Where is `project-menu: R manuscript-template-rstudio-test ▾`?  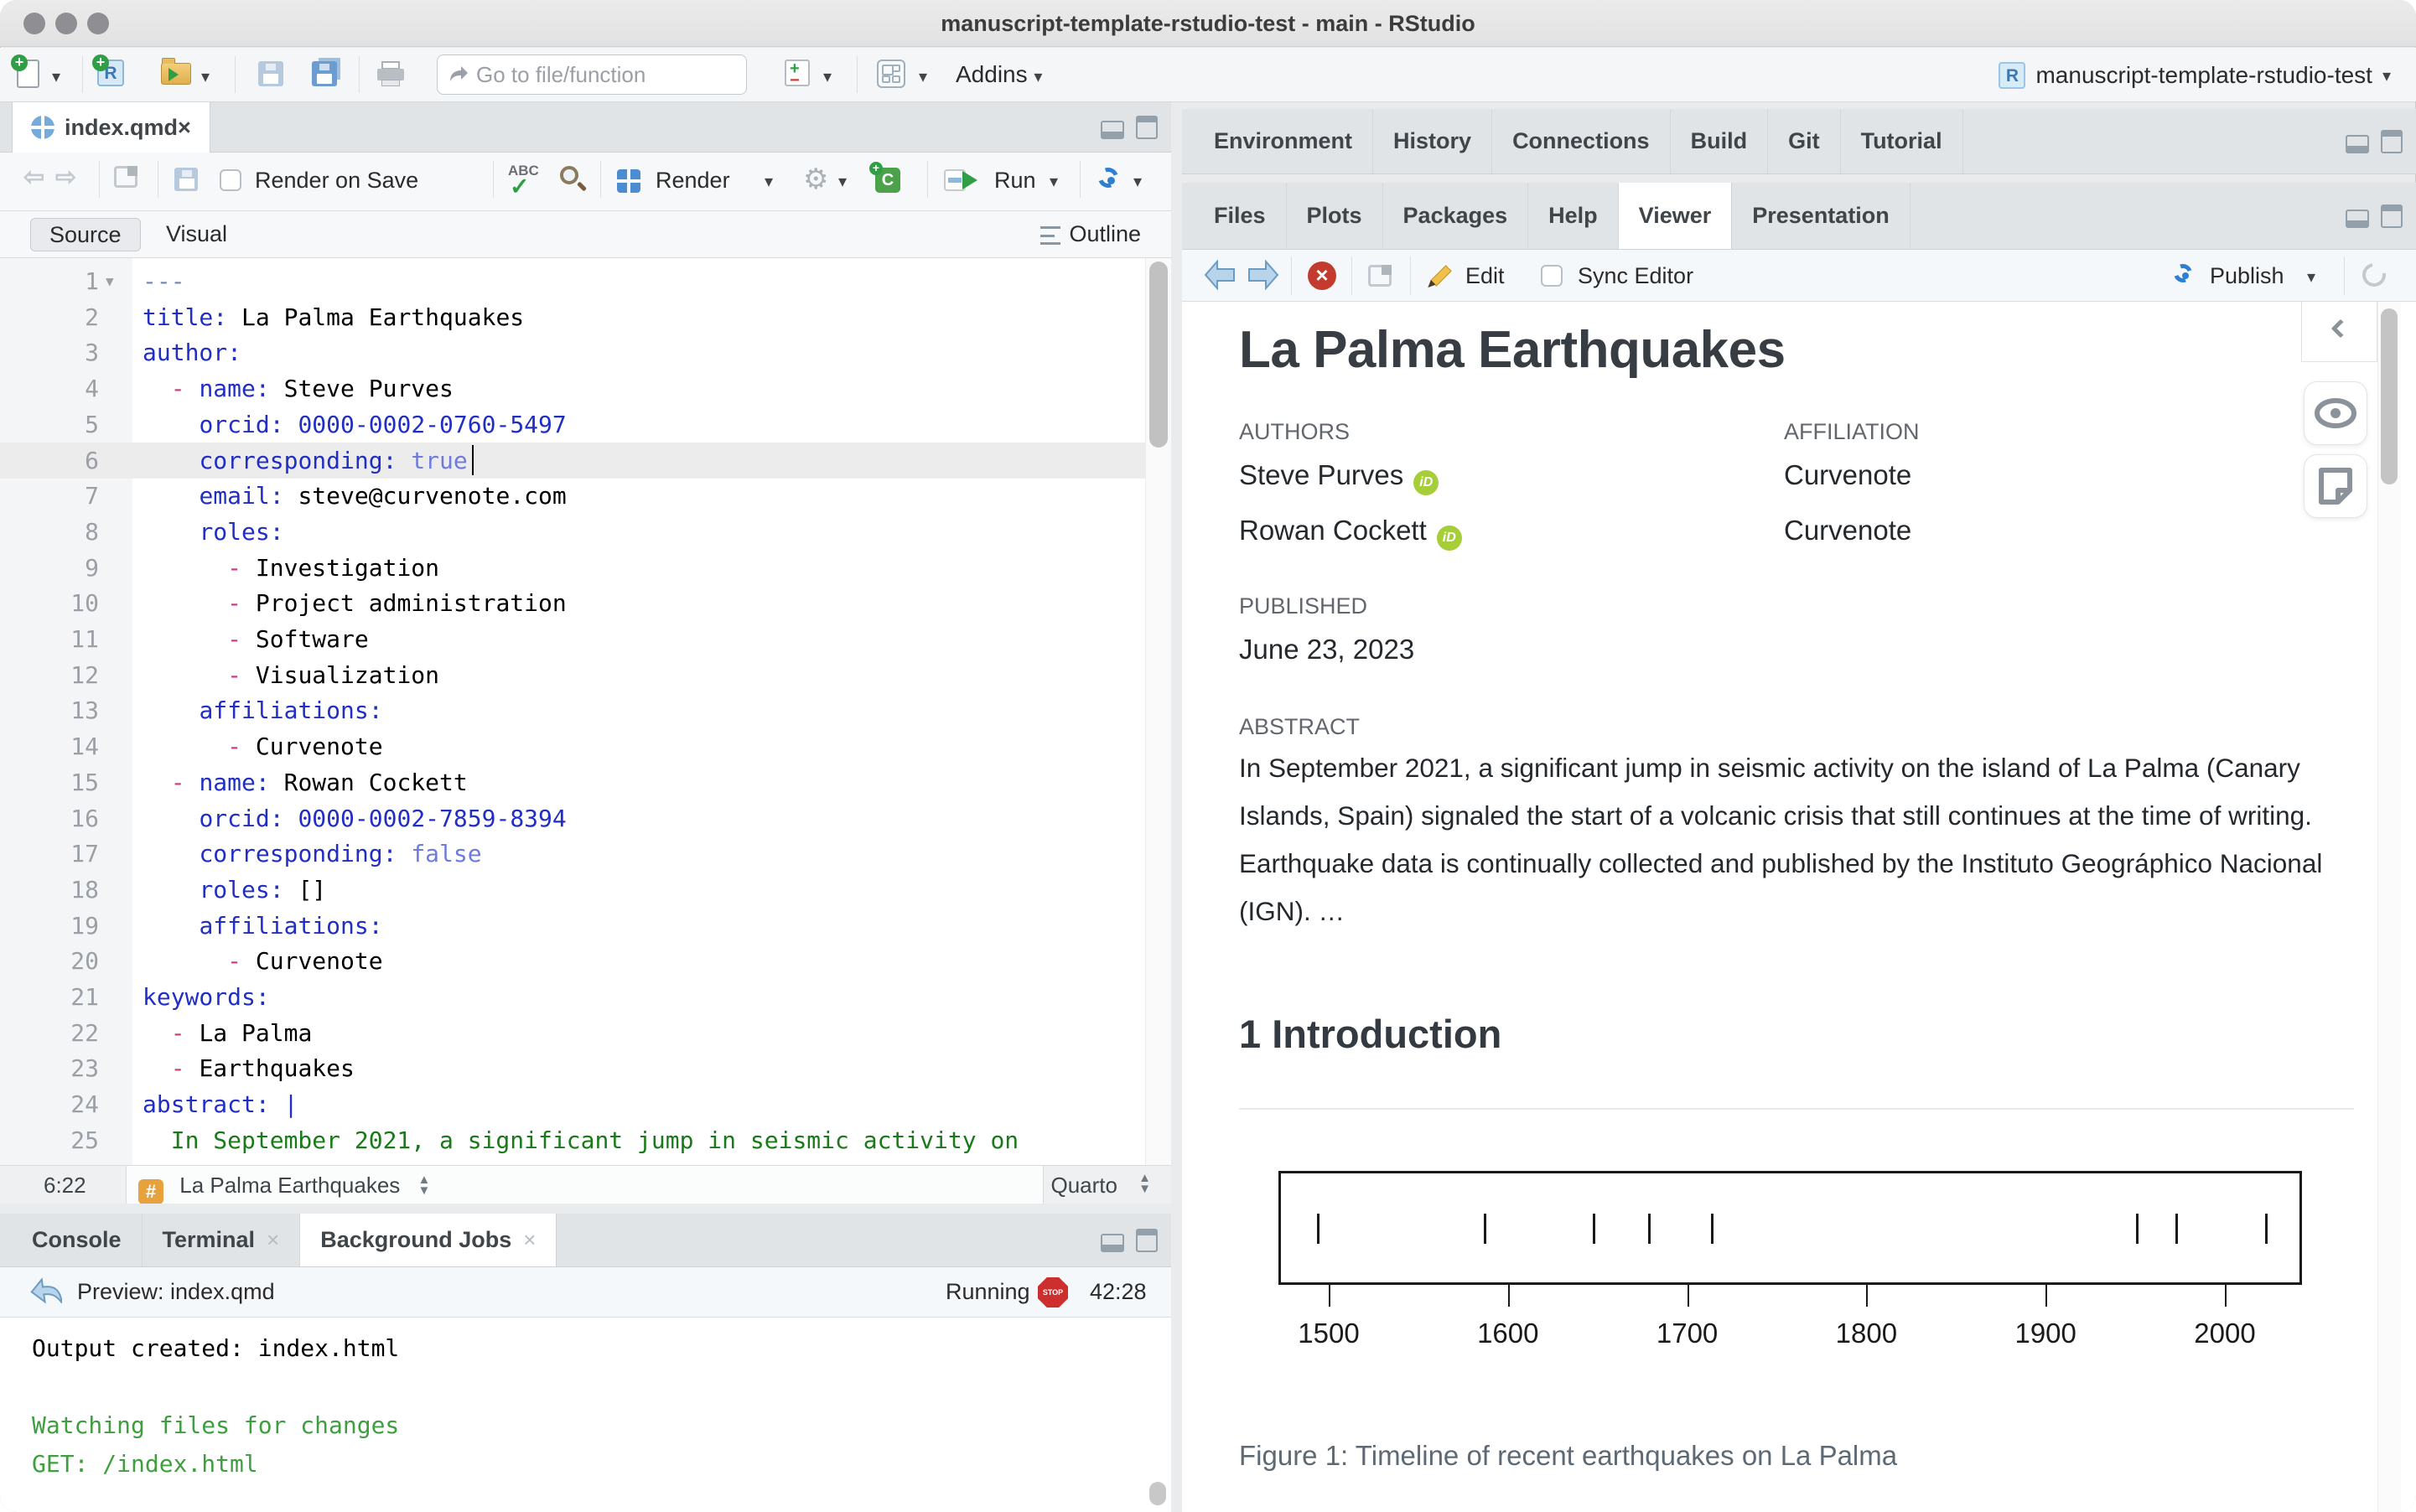 project-menu: R manuscript-template-rstudio-test ▾ is located at coordinates (2195, 75).